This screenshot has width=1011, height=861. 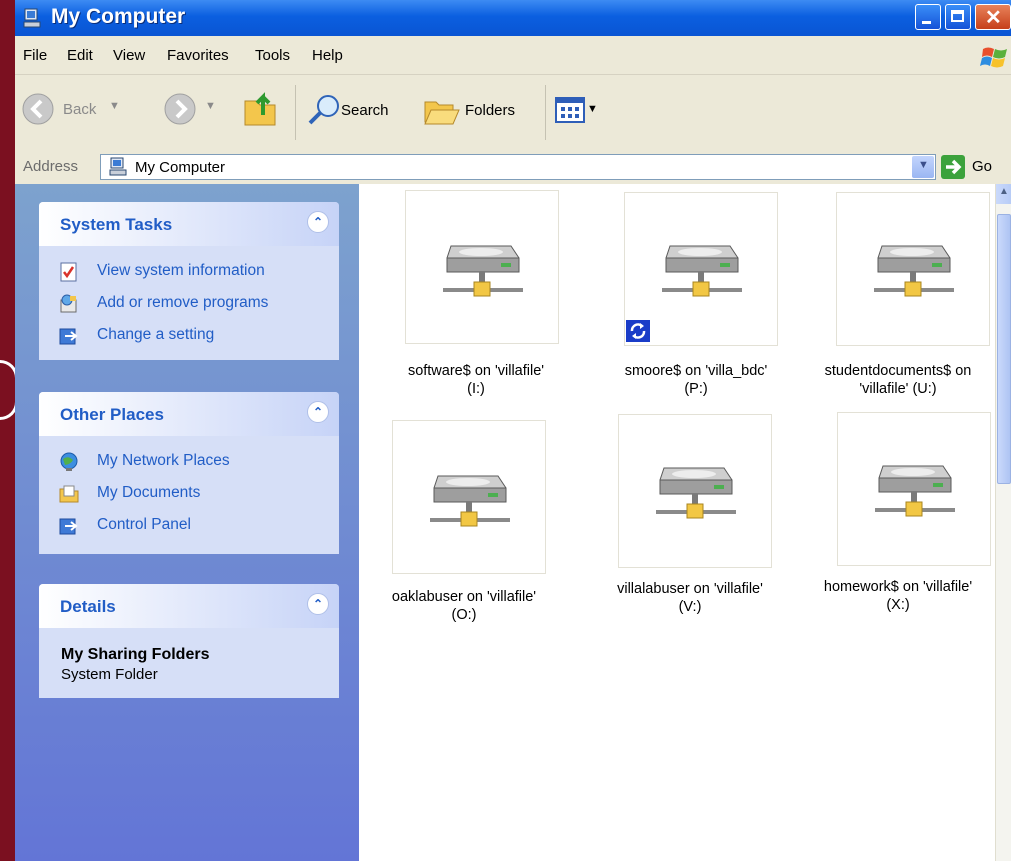 I want to click on back-arrow-icon, so click(x=38, y=109).